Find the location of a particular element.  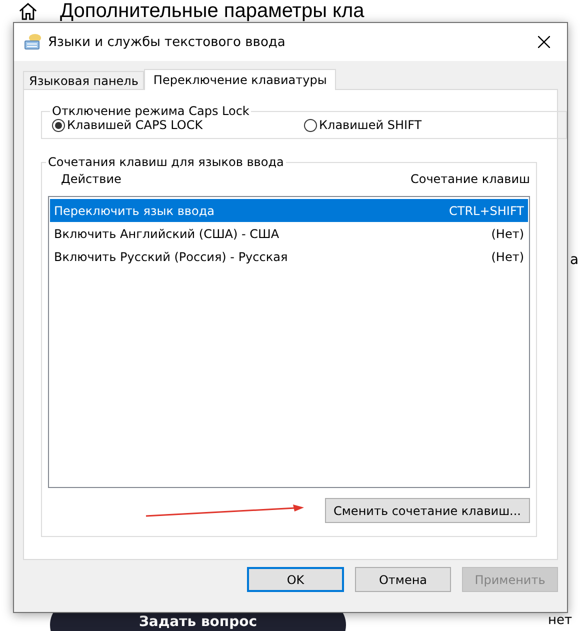

group-title: Сочетания клавиш для языков ввода is located at coordinates (166, 162).